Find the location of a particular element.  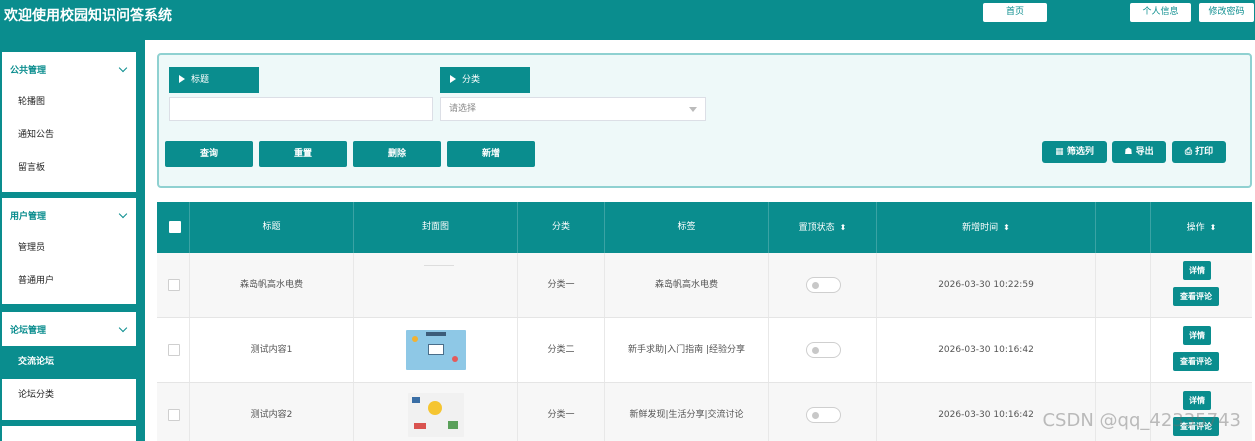

sidebar-group-header: 公共管理 is located at coordinates (69, 69).